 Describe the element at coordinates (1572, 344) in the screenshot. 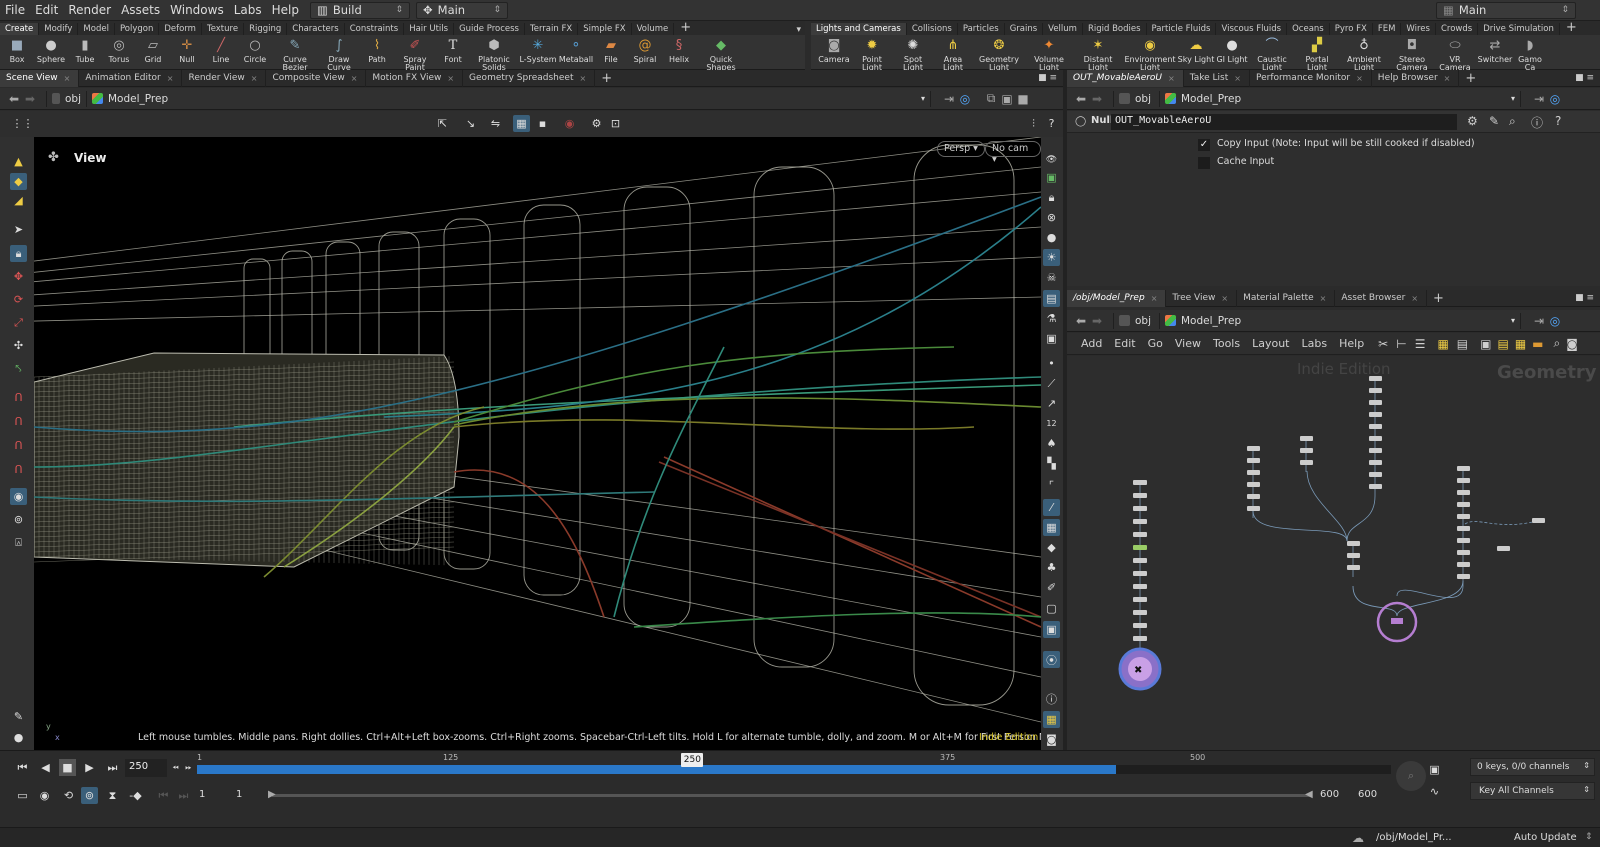

I see `camera-icon: ◙` at that location.